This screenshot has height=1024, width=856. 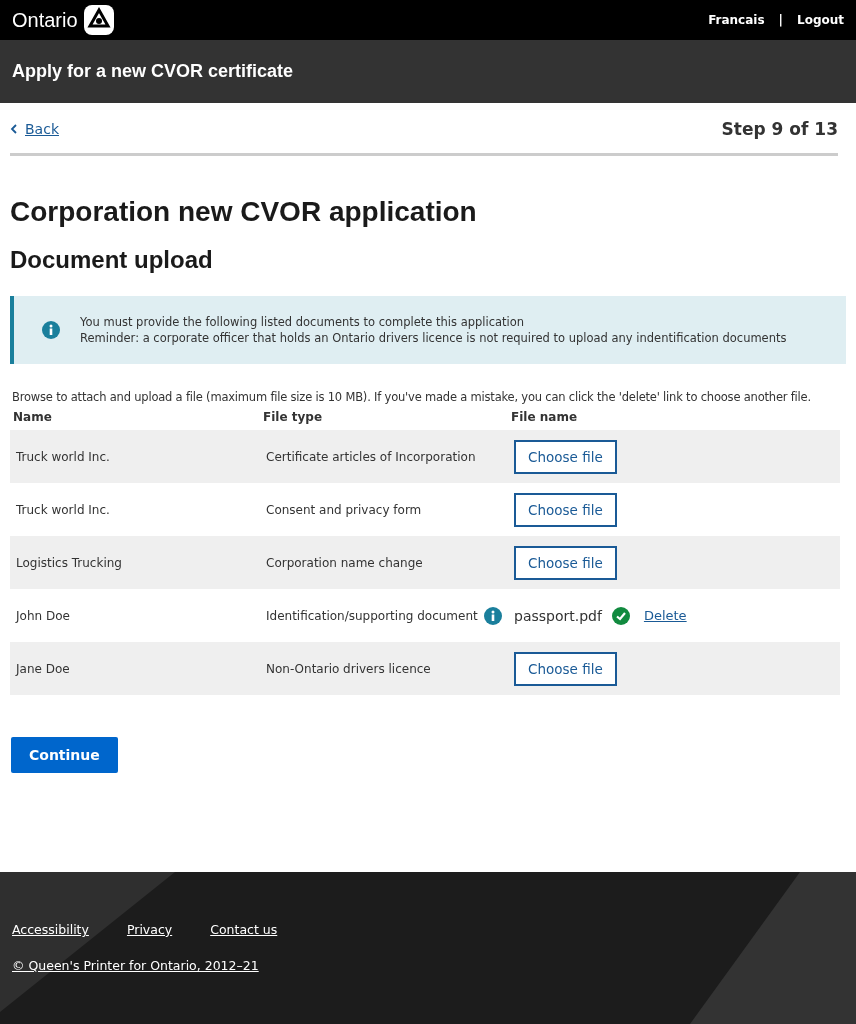 What do you see at coordinates (112, 260) in the screenshot?
I see `subheading: Document upload` at bounding box center [112, 260].